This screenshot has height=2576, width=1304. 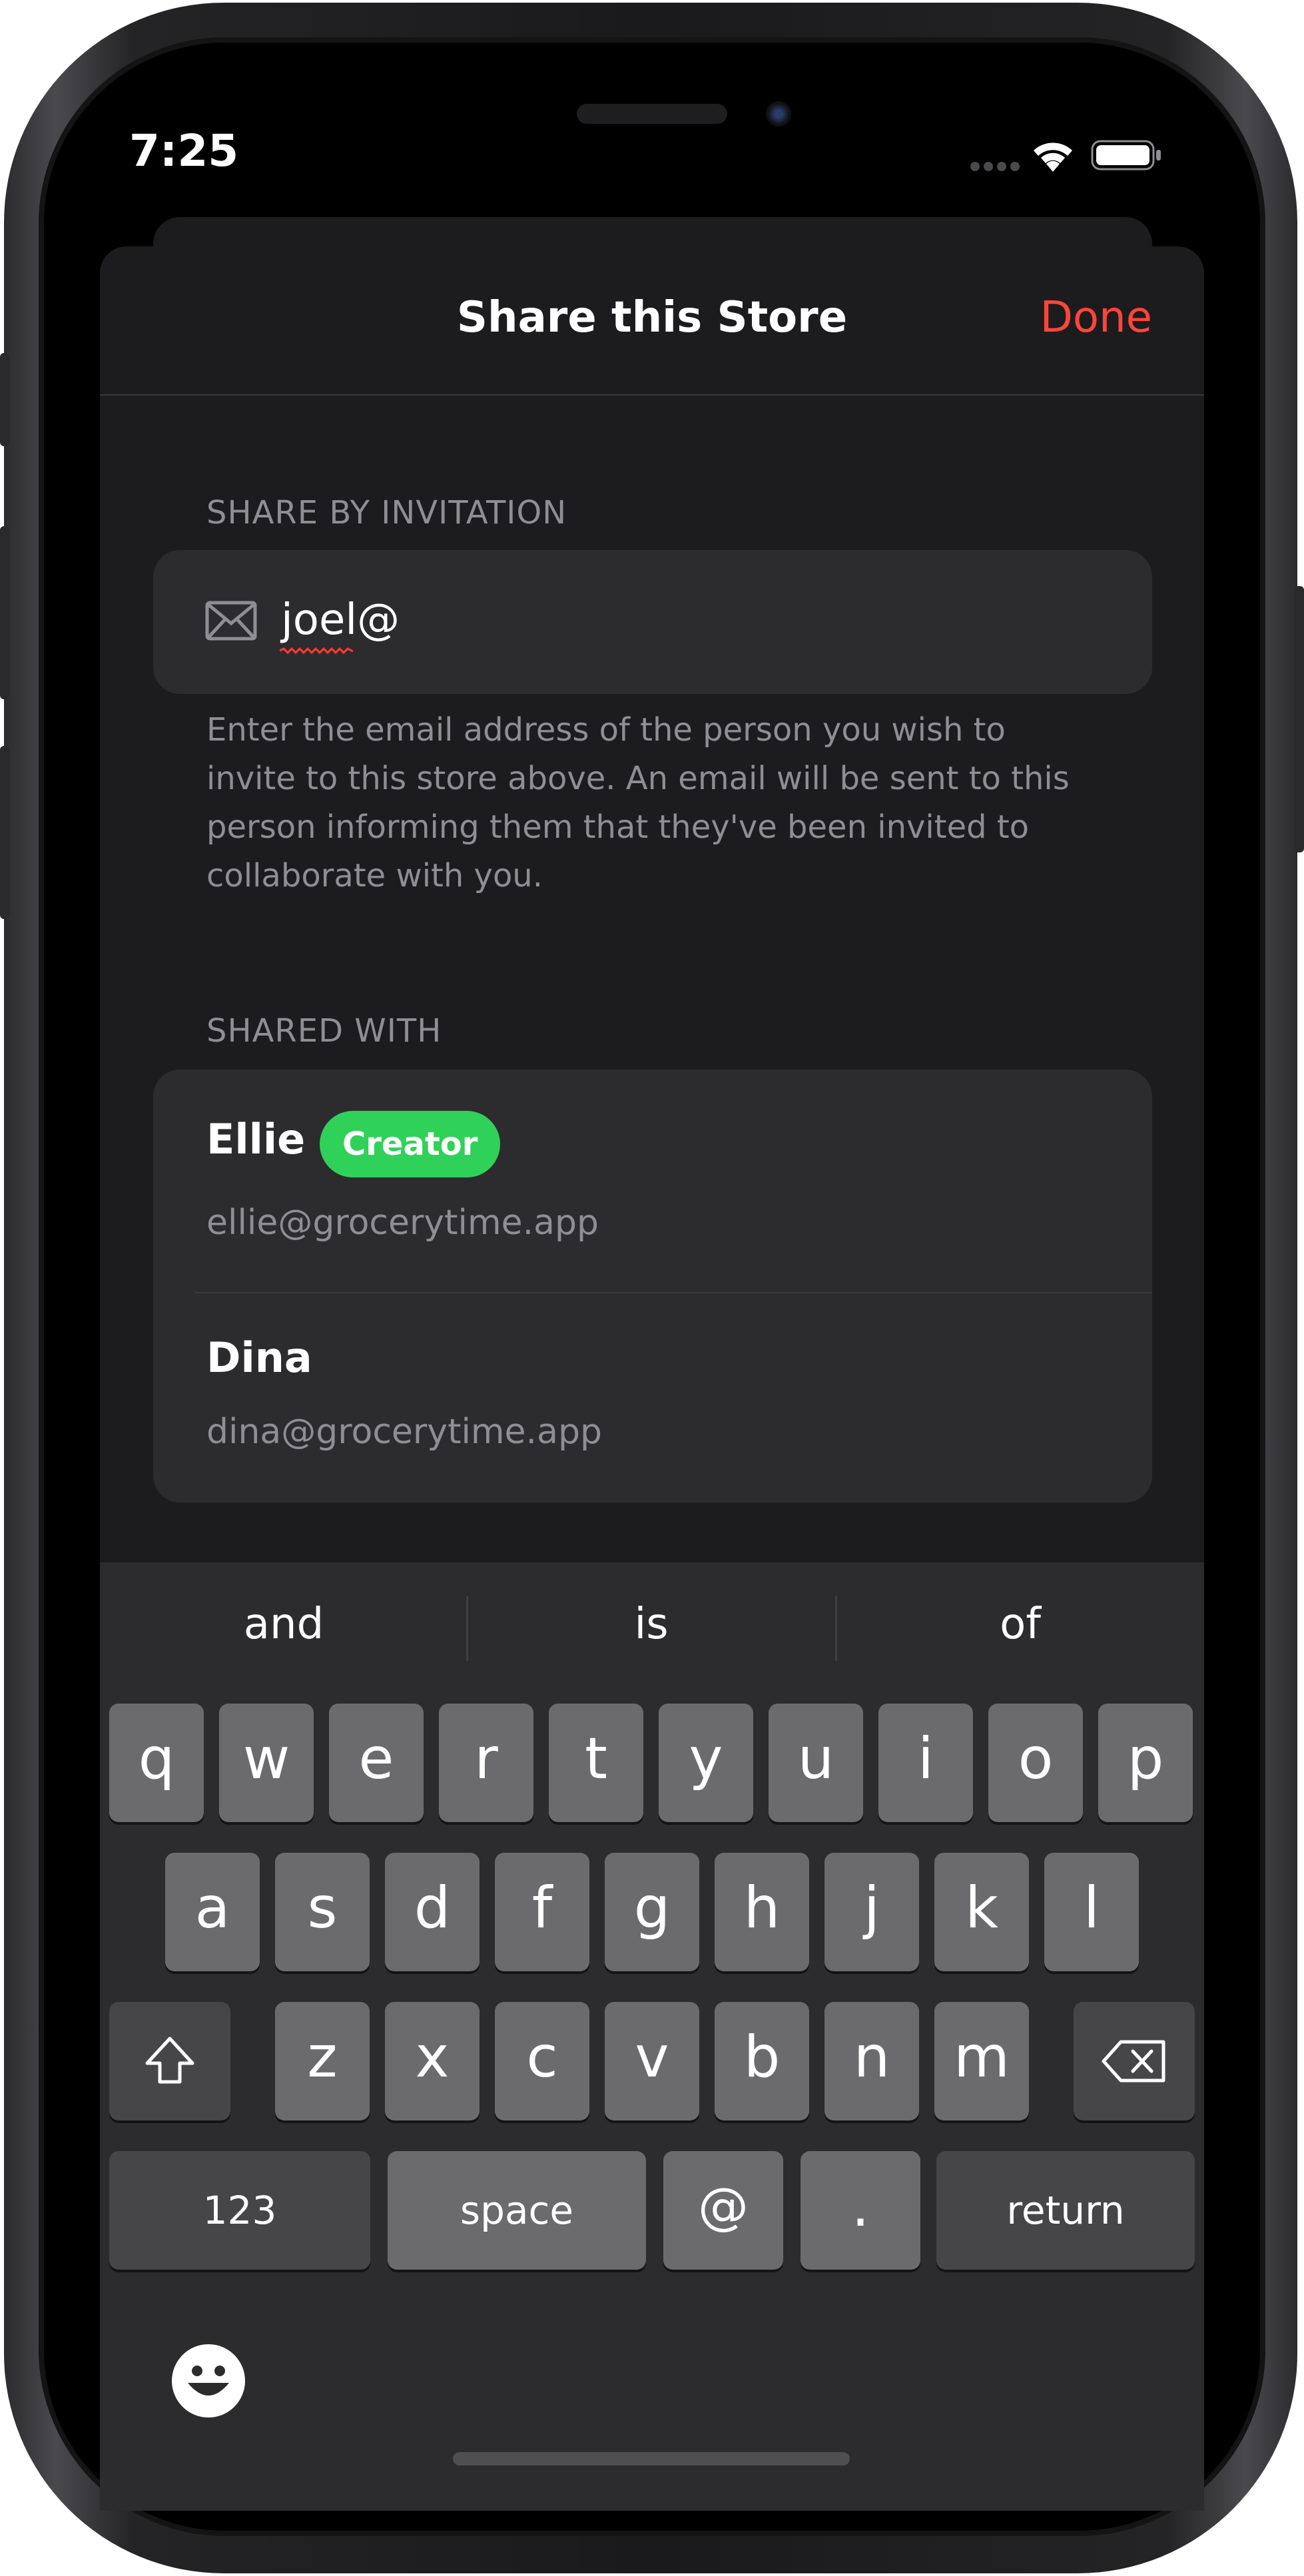 I want to click on member-name: Ellie, so click(x=256, y=1139).